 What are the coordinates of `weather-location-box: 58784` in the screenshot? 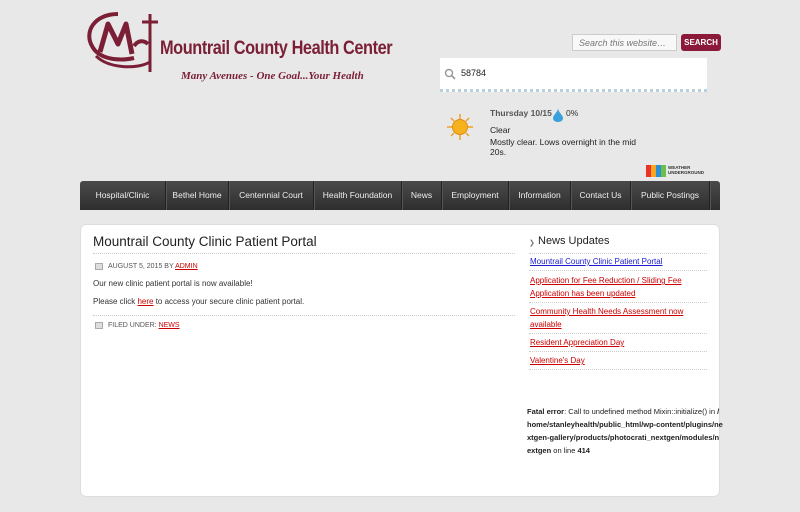 It's located at (573, 75).